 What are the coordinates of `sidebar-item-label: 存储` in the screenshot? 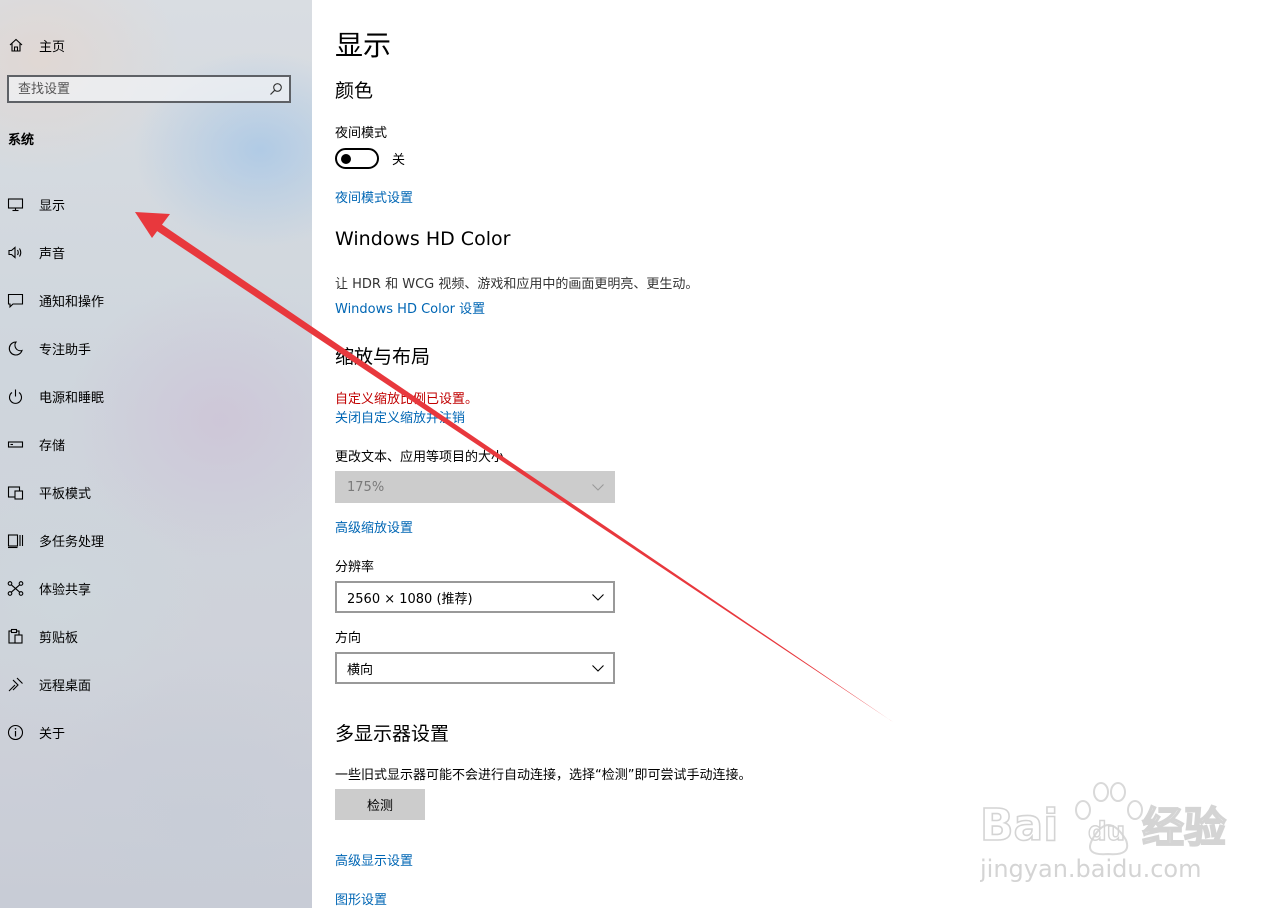 It's located at (52, 446).